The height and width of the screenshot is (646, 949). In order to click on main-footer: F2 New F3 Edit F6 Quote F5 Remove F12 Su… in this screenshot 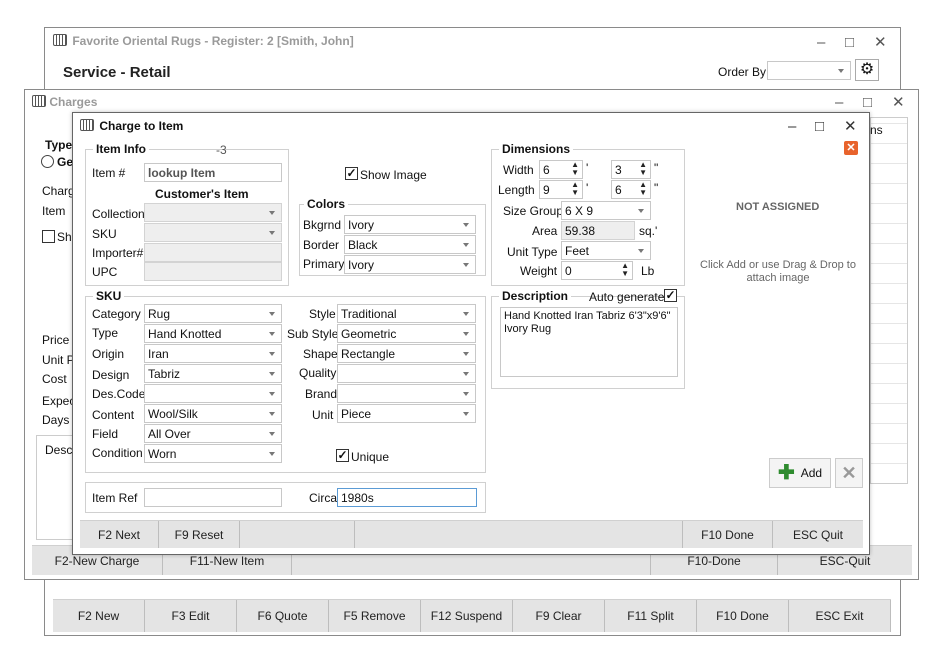, I will do `click(472, 615)`.